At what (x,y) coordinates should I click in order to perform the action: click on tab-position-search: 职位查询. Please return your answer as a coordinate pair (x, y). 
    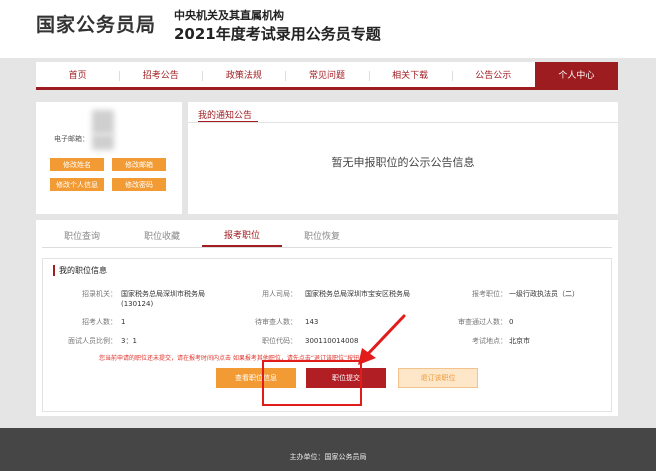
    Looking at the image, I should click on (82, 235).